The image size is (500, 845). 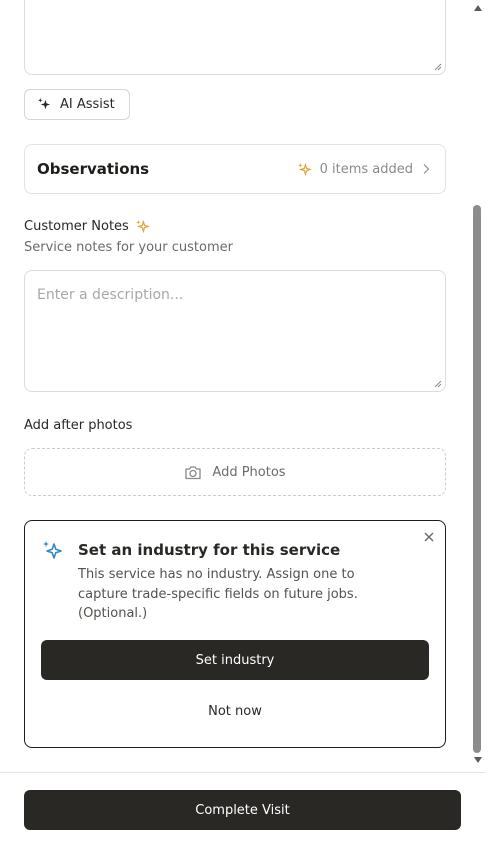 What do you see at coordinates (477, 479) in the screenshot?
I see `scrollbar-thumb` at bounding box center [477, 479].